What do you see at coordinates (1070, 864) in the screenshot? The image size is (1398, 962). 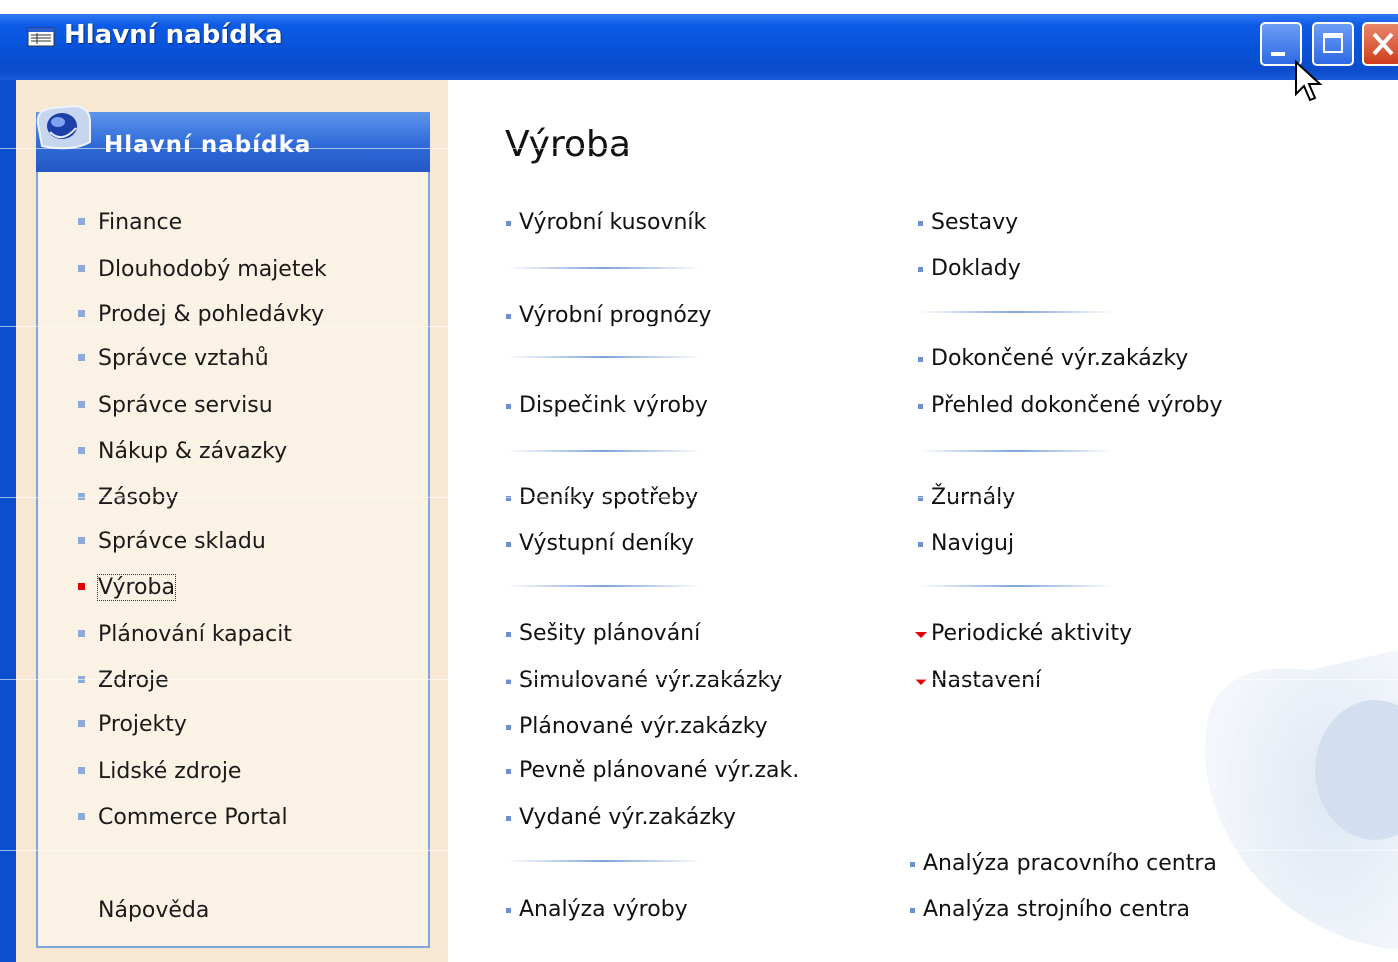 I see `link-analyza-pracovniho-centra: Analýza pracovního centra` at bounding box center [1070, 864].